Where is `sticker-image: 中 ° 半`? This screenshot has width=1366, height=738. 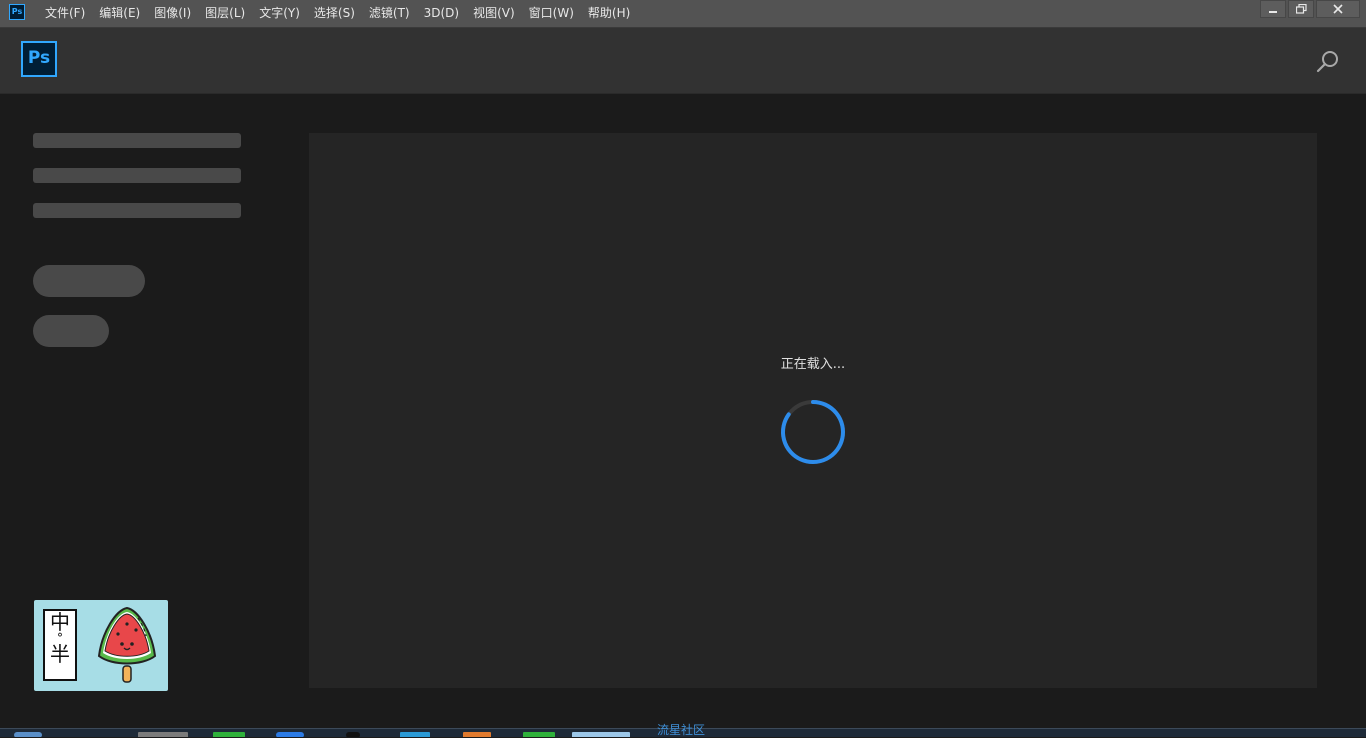
sticker-image: 中 ° 半 is located at coordinates (101, 645).